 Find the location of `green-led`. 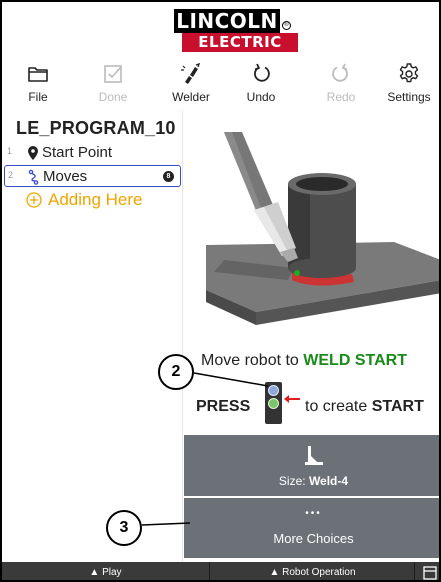

green-led is located at coordinates (273, 403).